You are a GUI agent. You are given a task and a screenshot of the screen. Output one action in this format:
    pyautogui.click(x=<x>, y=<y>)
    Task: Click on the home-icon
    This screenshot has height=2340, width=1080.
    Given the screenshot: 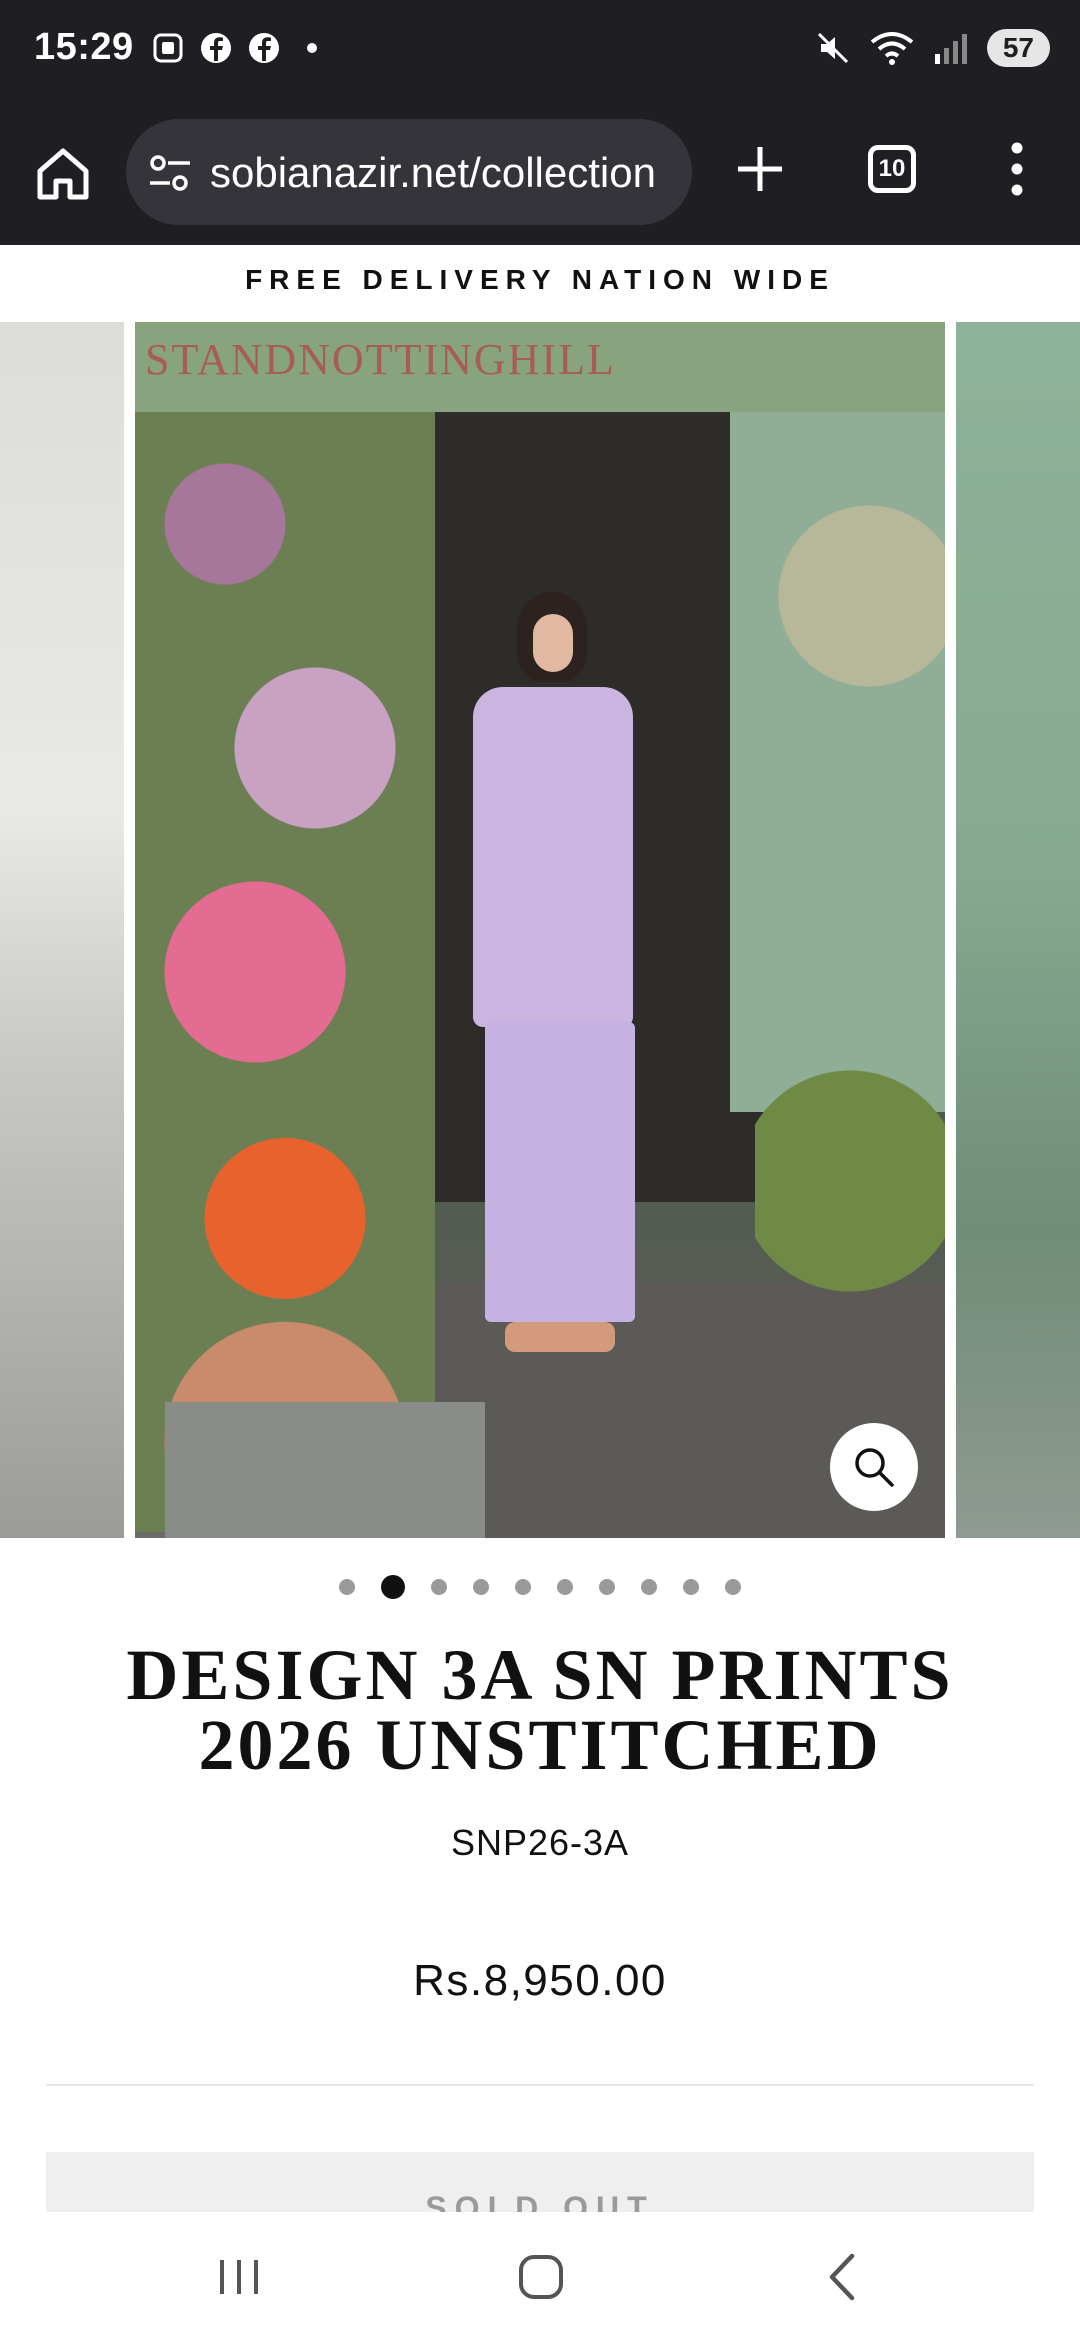 What is the action you would take?
    pyautogui.click(x=63, y=174)
    